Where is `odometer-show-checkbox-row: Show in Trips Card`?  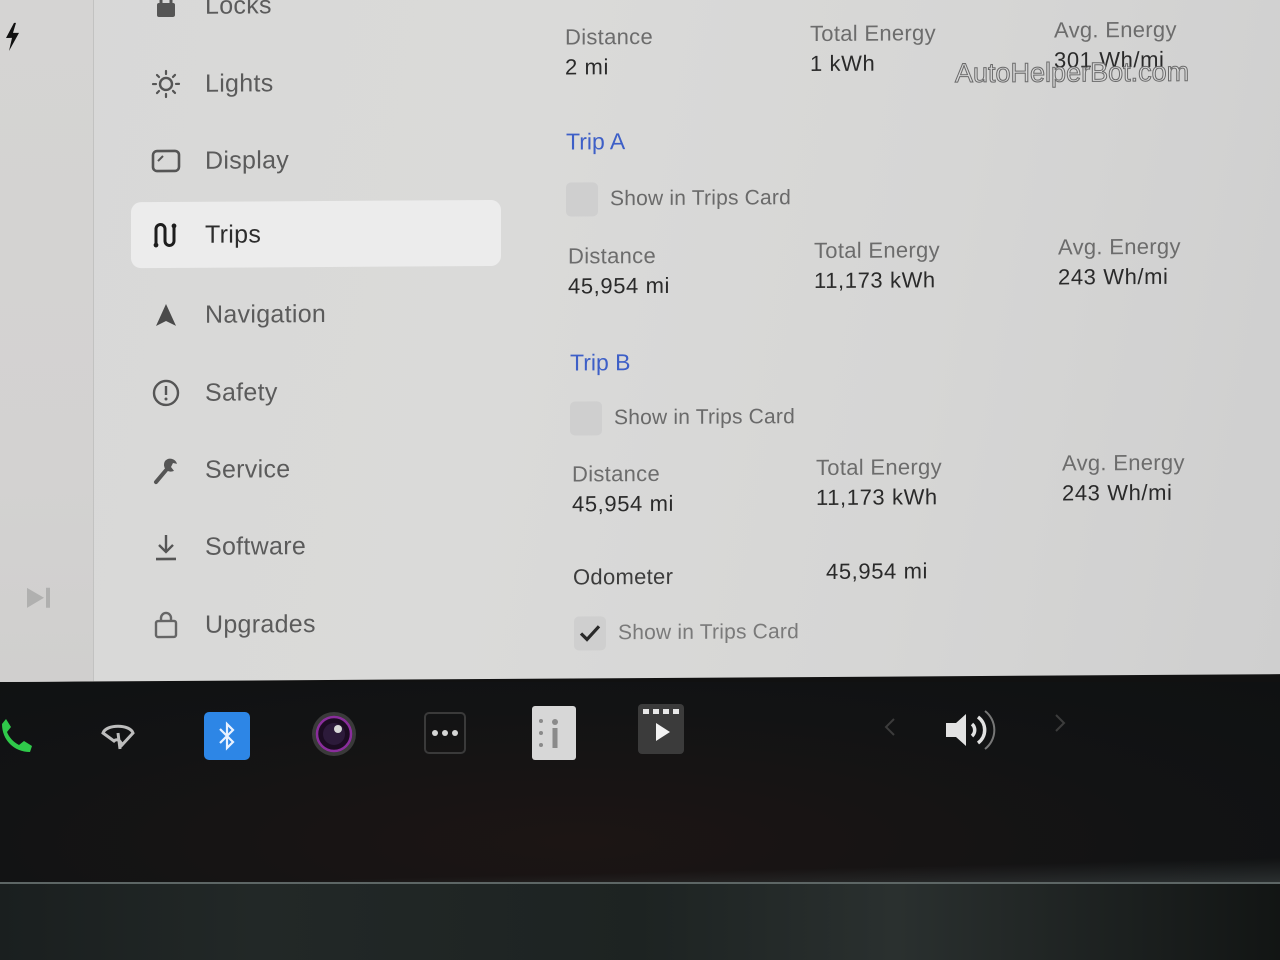
odometer-show-checkbox-row: Show in Trips Card is located at coordinates (687, 633).